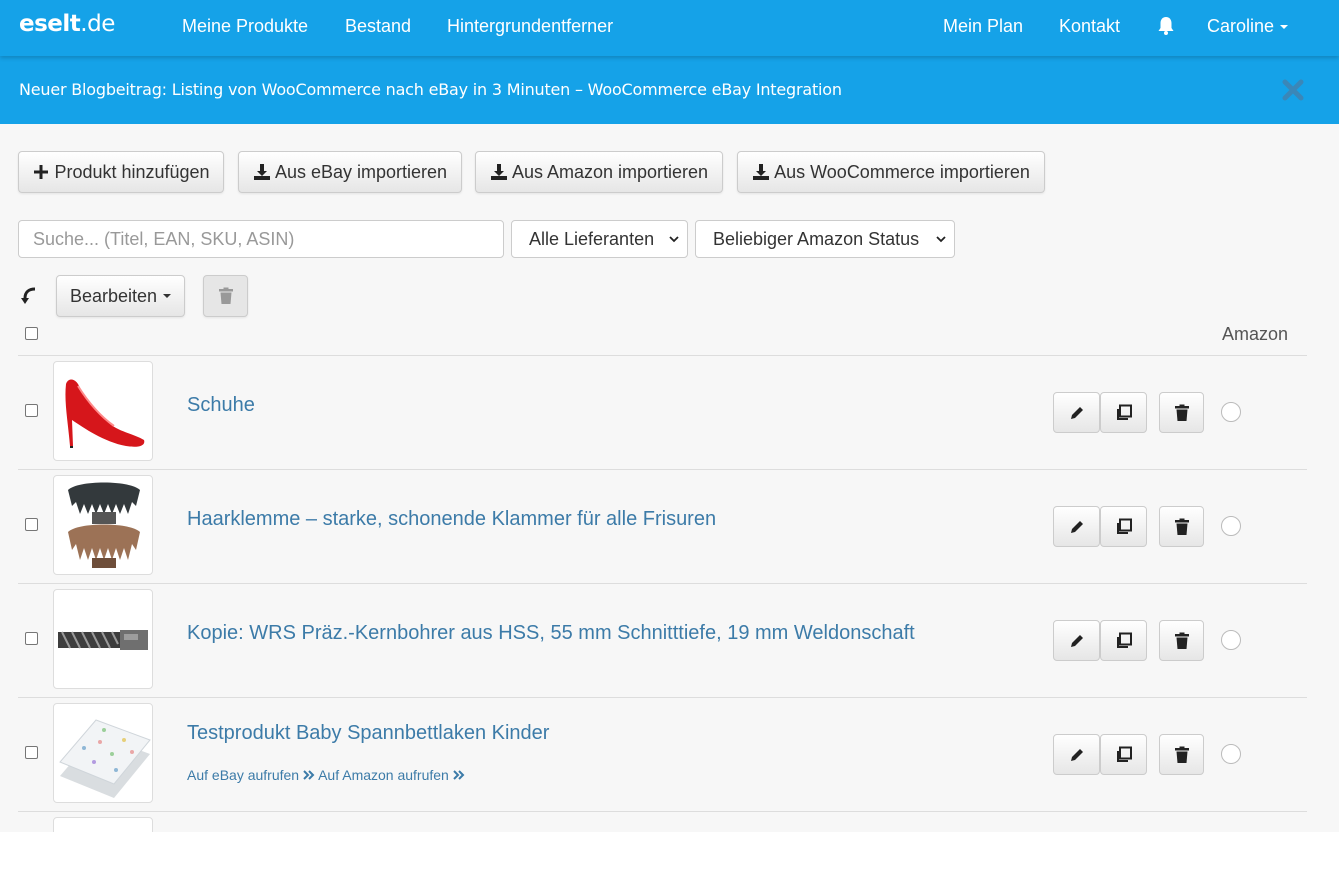 The image size is (1339, 892). What do you see at coordinates (132, 171) in the screenshot?
I see `add-product-label: Produkt hinzufügen` at bounding box center [132, 171].